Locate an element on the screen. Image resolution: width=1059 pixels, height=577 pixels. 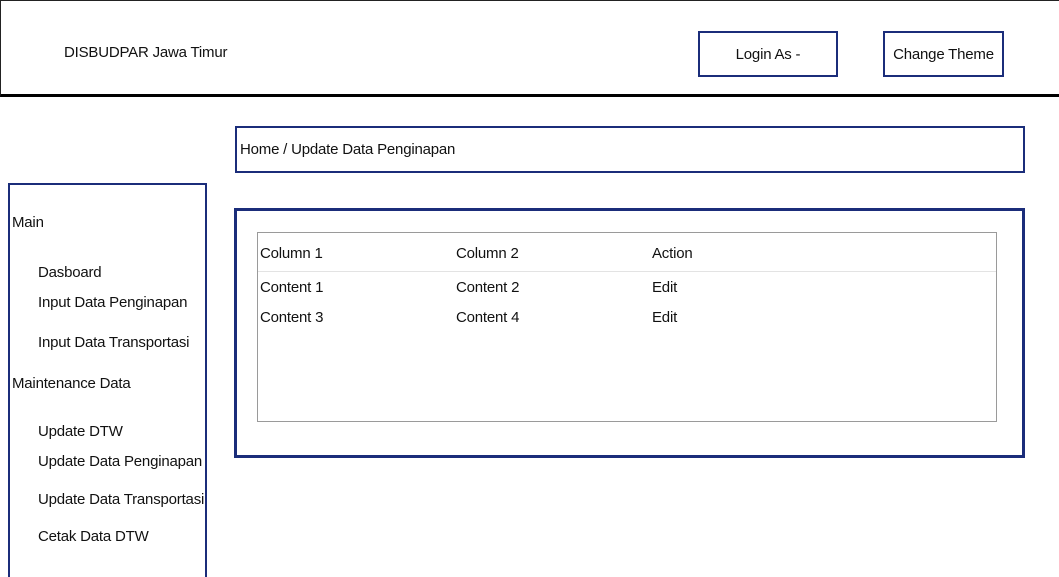
login-as-button: Login As - is located at coordinates (768, 54).